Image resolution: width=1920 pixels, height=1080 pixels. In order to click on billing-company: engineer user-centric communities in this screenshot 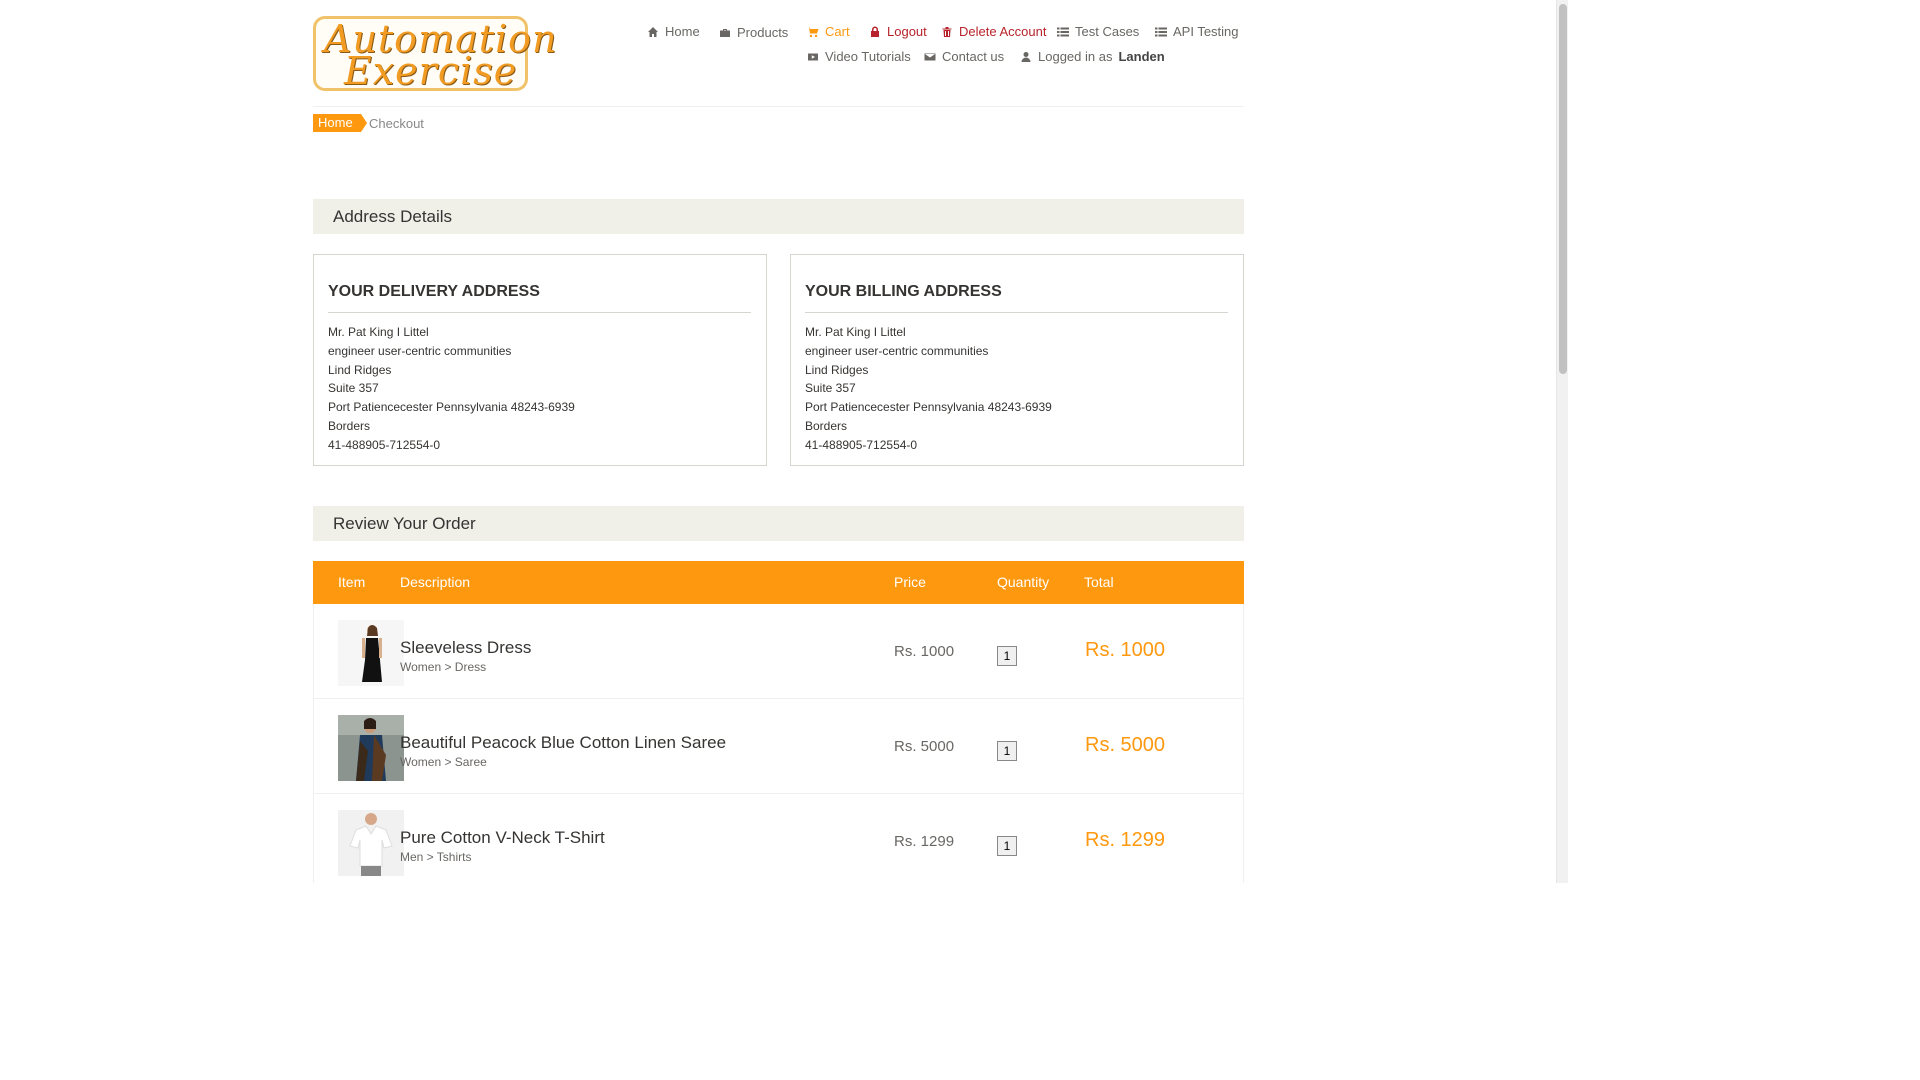, I will do `click(897, 350)`.